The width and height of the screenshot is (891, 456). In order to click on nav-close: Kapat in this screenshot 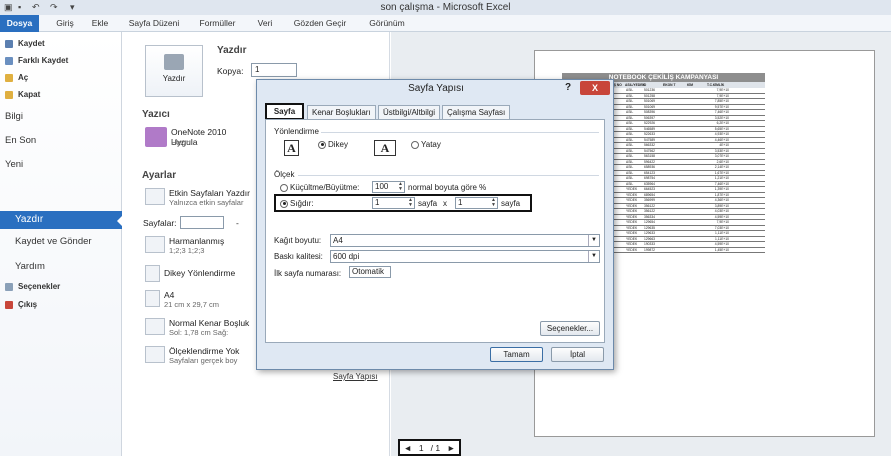, I will do `click(22, 94)`.